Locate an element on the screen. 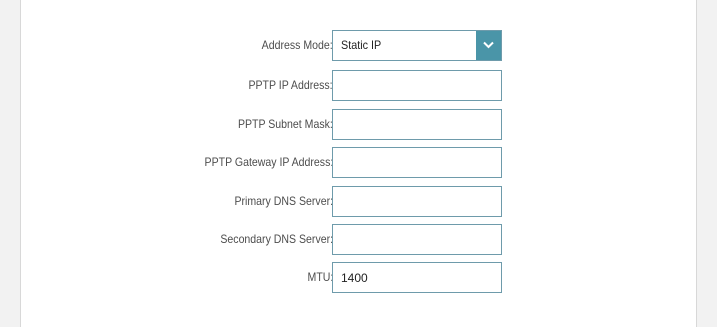 This screenshot has height=327, width=717. pptp-ip-label: PPTP IP Address: is located at coordinates (290, 85).